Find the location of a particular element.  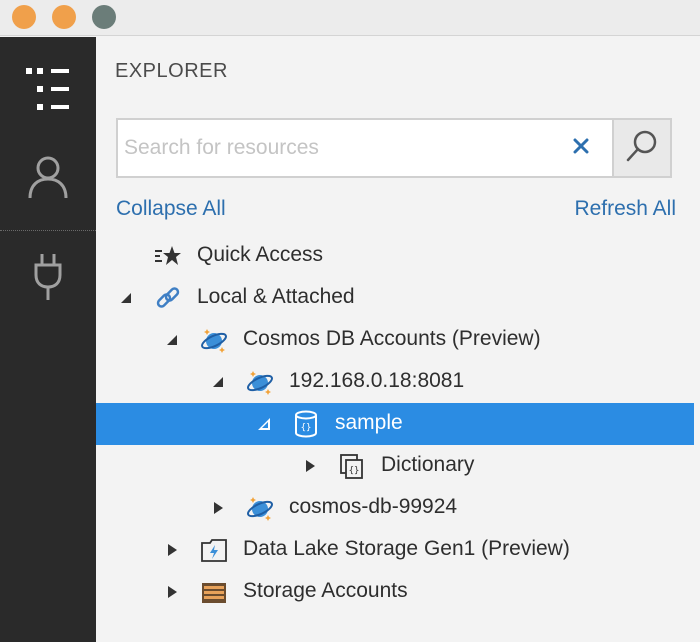

collection-icon: {} is located at coordinates (352, 466).